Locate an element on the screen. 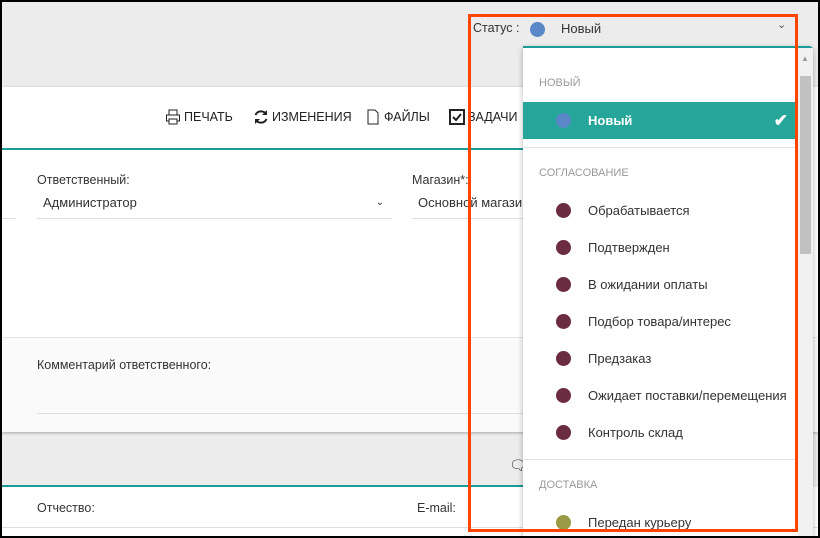  print-button: ПЕЧАТЬ is located at coordinates (199, 117).